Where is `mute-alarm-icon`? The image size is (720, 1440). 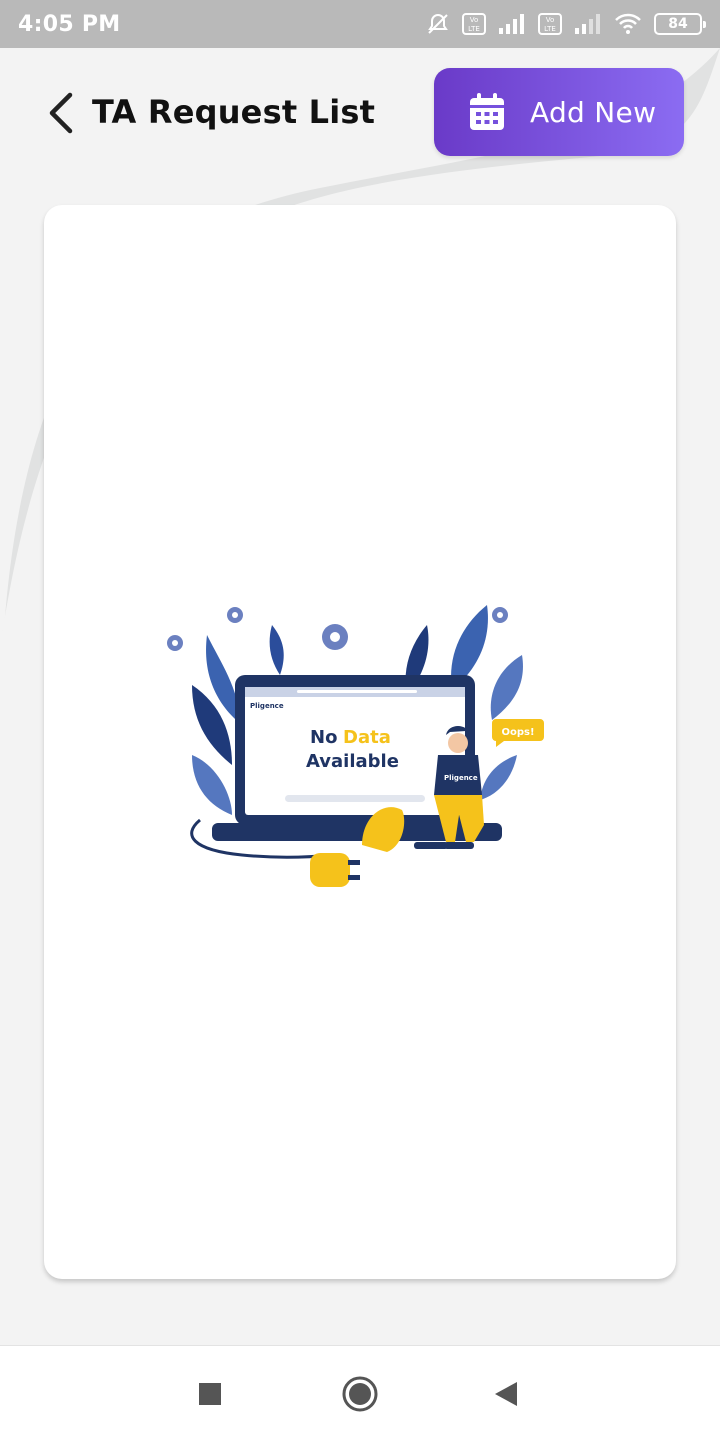
mute-alarm-icon is located at coordinates (438, 23).